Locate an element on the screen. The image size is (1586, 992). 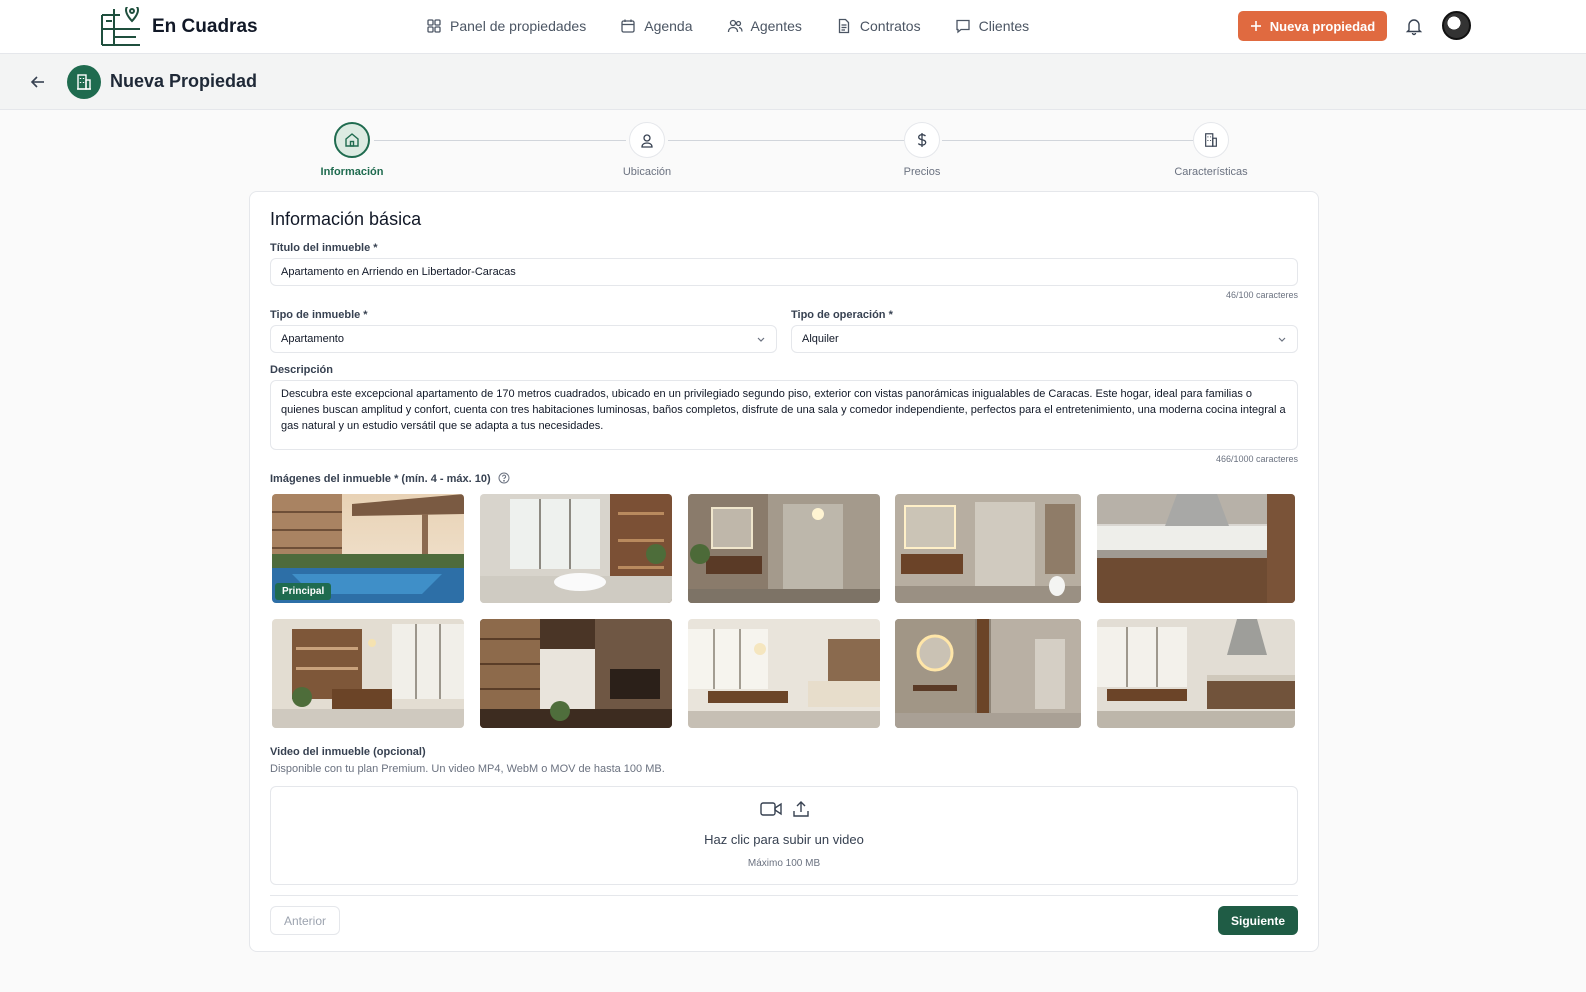
step-informacion: Información is located at coordinates (352, 150).